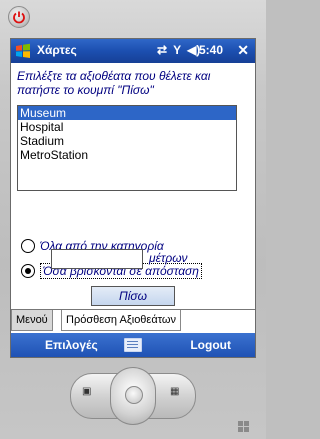 Image resolution: width=320 pixels, height=439 pixels. Describe the element at coordinates (127, 155) in the screenshot. I see `list-item: MetroStation` at that location.